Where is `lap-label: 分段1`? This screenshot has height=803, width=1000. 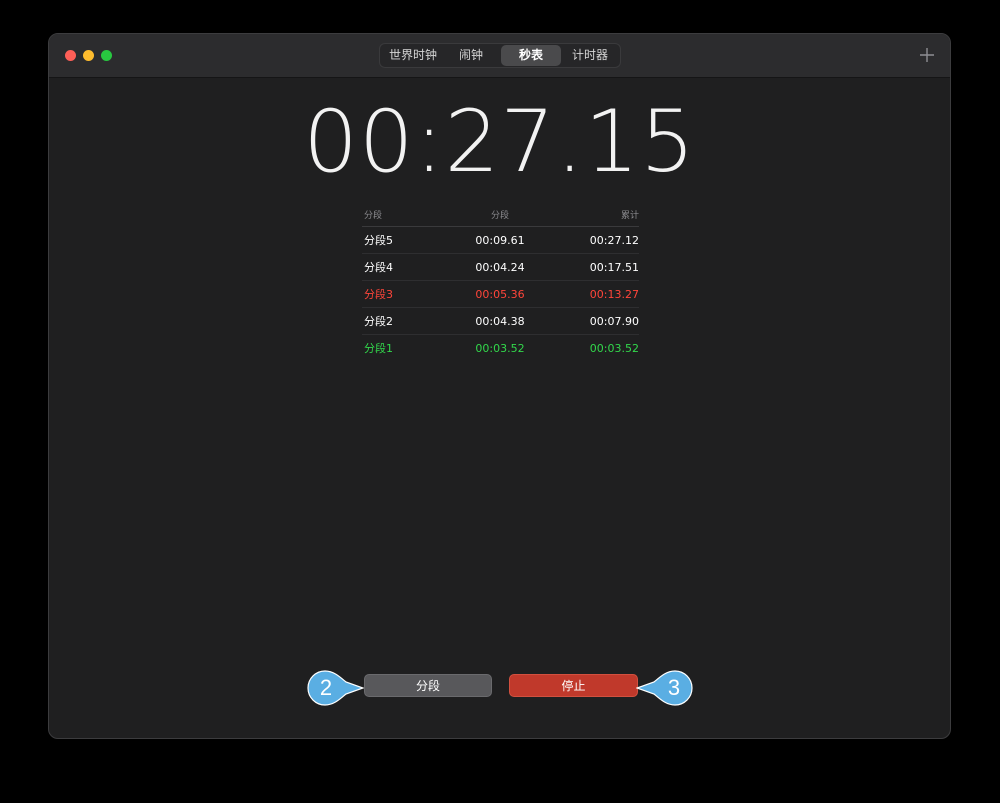
lap-label: 分段1 is located at coordinates (378, 348).